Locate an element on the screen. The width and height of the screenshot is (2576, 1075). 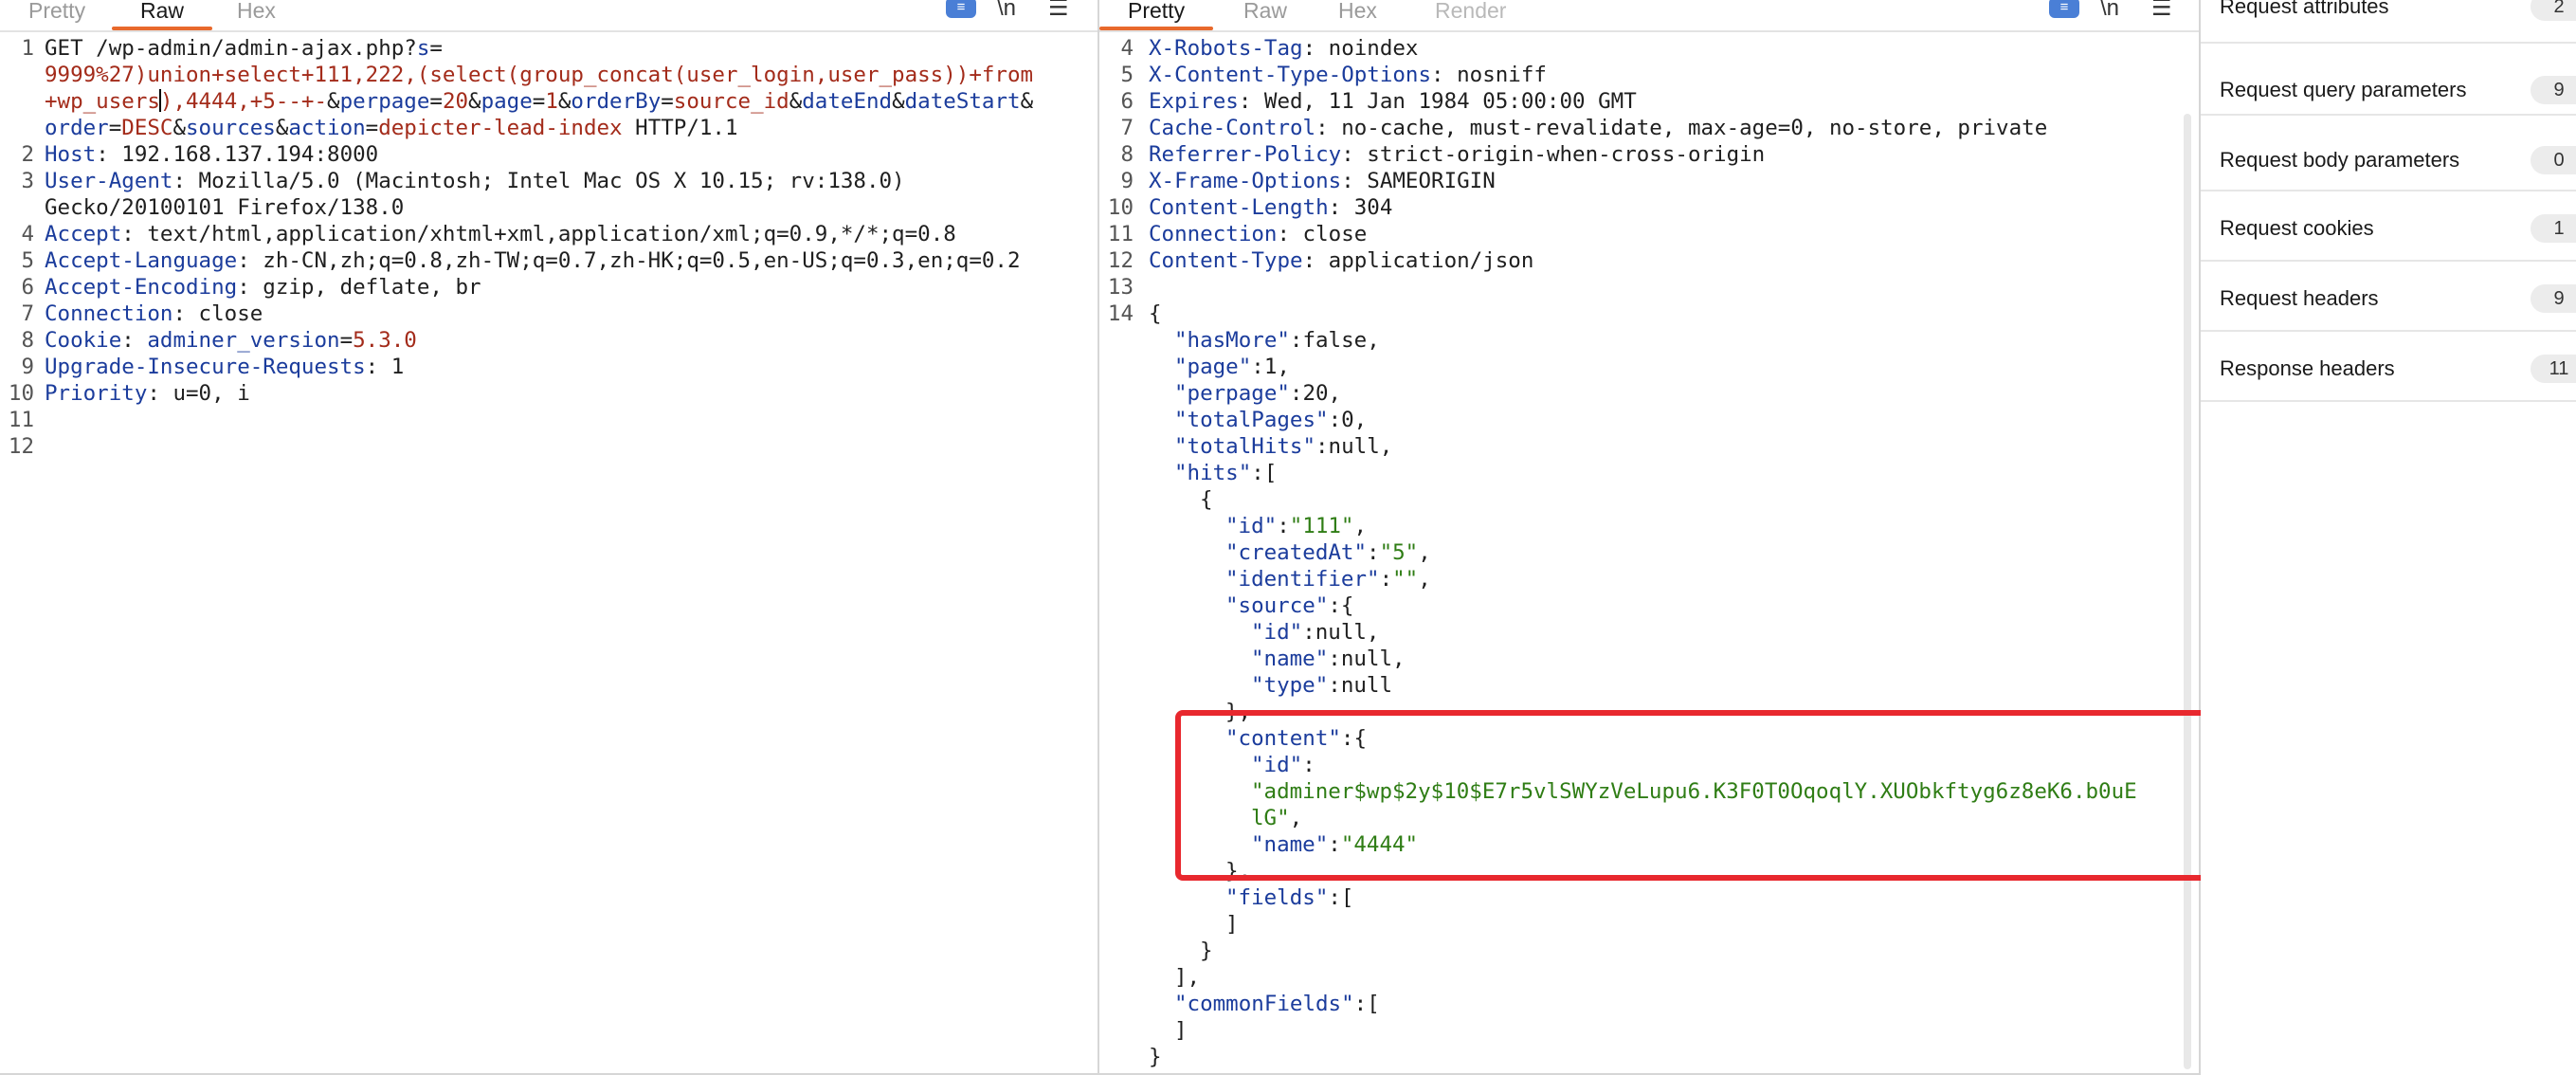
inspector-row-label: Request attributes is located at coordinates (2304, 9).